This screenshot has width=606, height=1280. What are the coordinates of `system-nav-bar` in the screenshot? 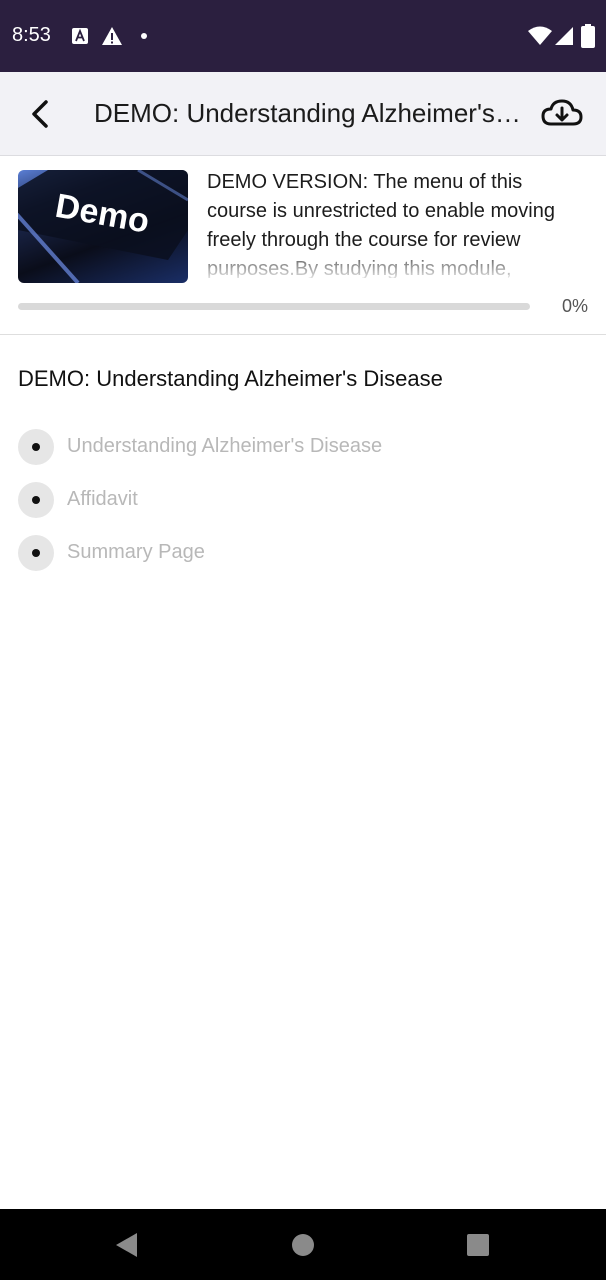 It's located at (303, 1244).